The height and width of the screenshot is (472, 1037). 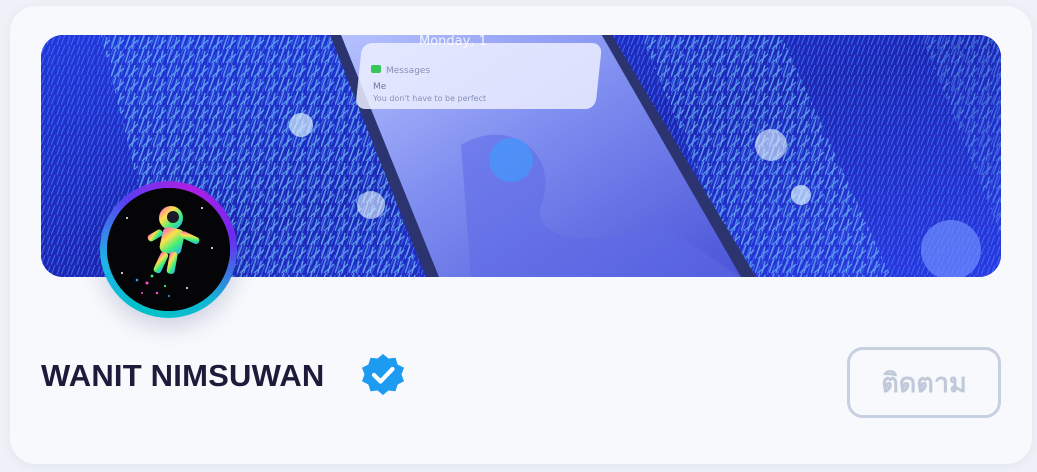 I want to click on svg-text: Me, so click(x=380, y=87).